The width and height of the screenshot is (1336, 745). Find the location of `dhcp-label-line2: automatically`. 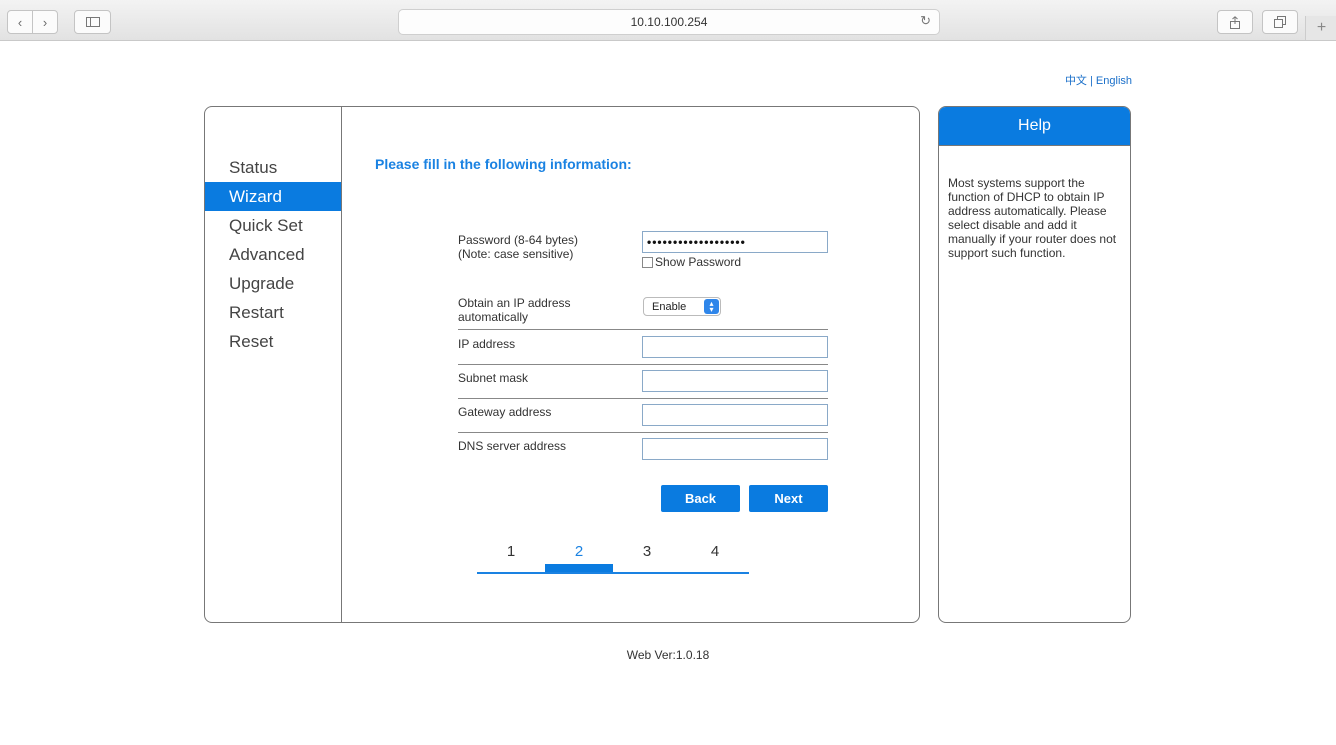

dhcp-label-line2: automatically is located at coordinates (493, 317).